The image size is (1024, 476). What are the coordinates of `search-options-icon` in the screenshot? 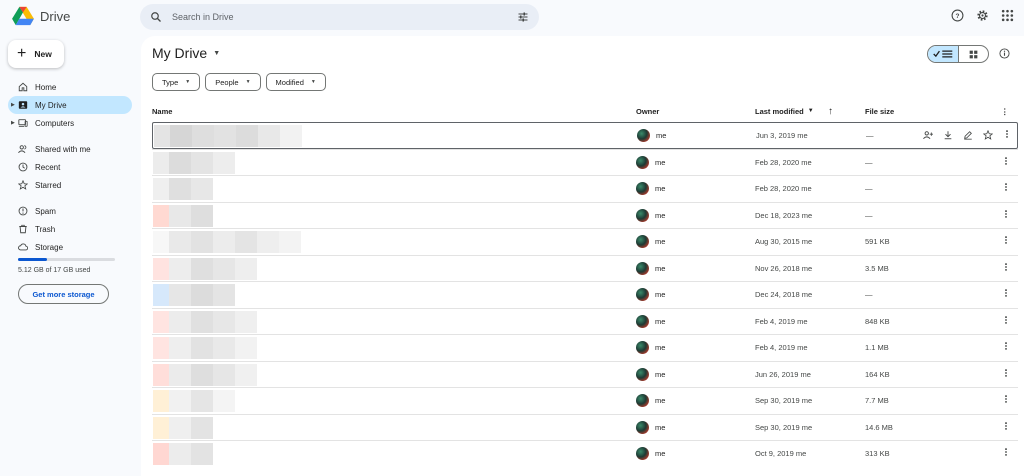 It's located at (523, 17).